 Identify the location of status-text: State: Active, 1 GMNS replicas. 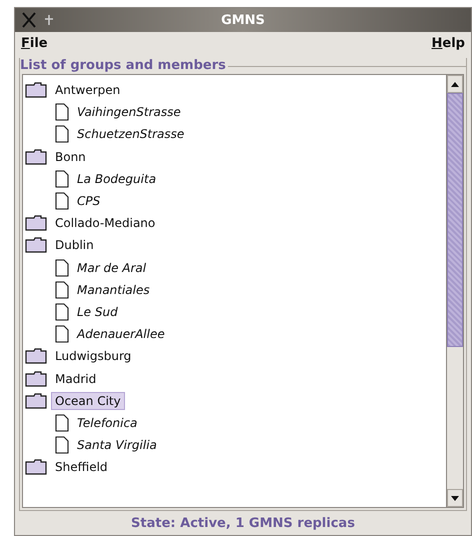
(243, 523).